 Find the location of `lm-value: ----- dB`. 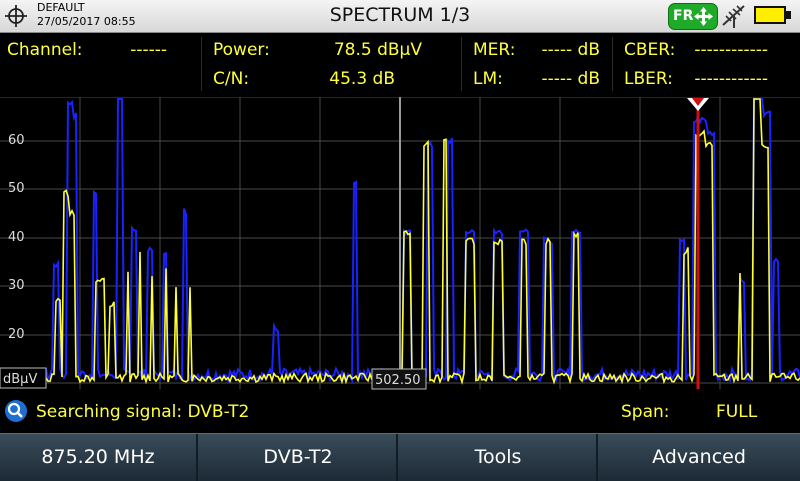

lm-value: ----- dB is located at coordinates (570, 79).